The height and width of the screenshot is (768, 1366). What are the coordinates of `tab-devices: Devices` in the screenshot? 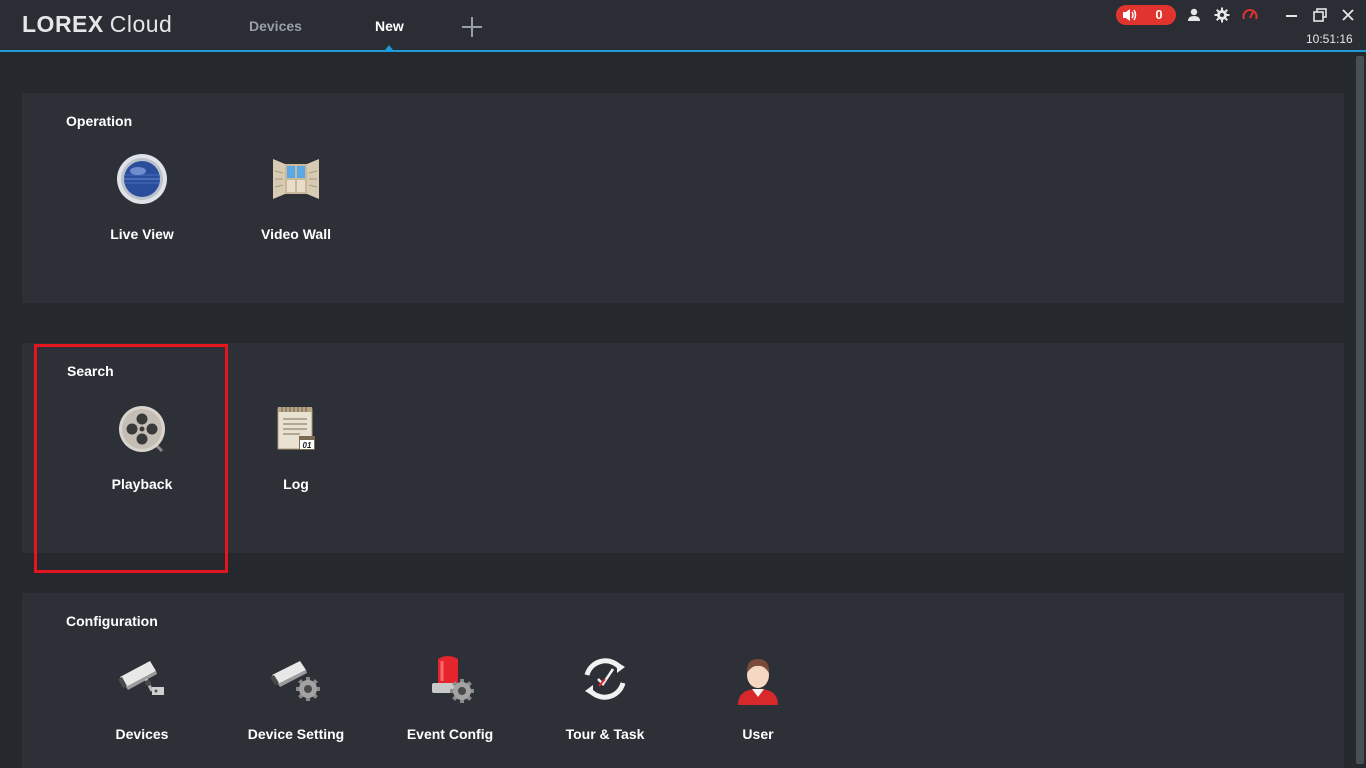 It's located at (275, 29).